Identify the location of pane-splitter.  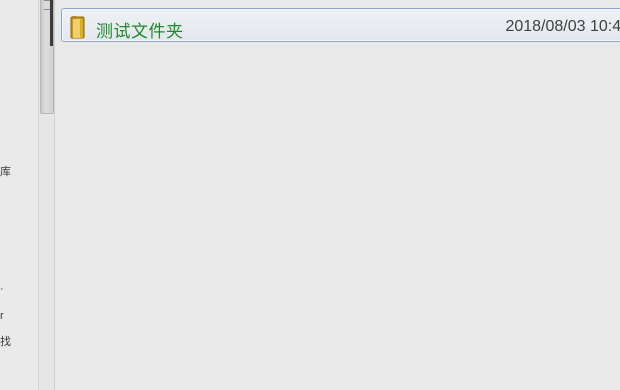
(51, 23).